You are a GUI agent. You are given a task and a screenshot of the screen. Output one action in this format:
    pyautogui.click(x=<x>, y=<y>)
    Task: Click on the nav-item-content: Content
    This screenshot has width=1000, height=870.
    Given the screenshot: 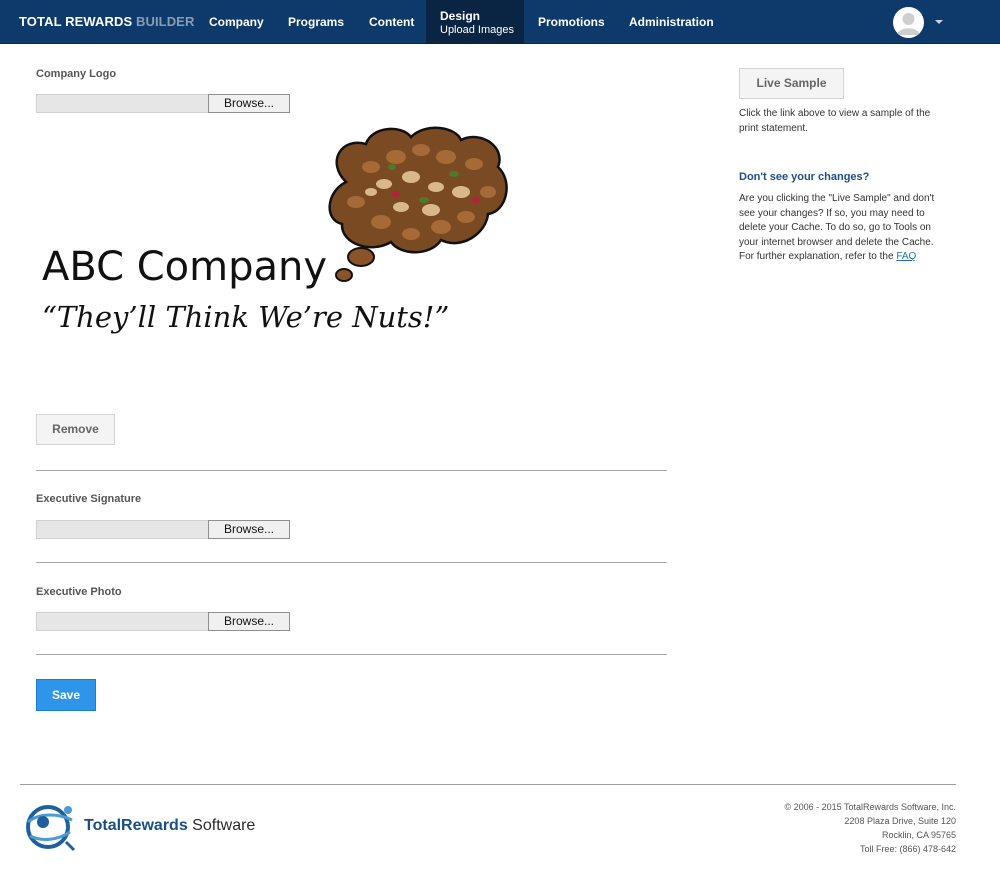 What is the action you would take?
    pyautogui.click(x=391, y=22)
    